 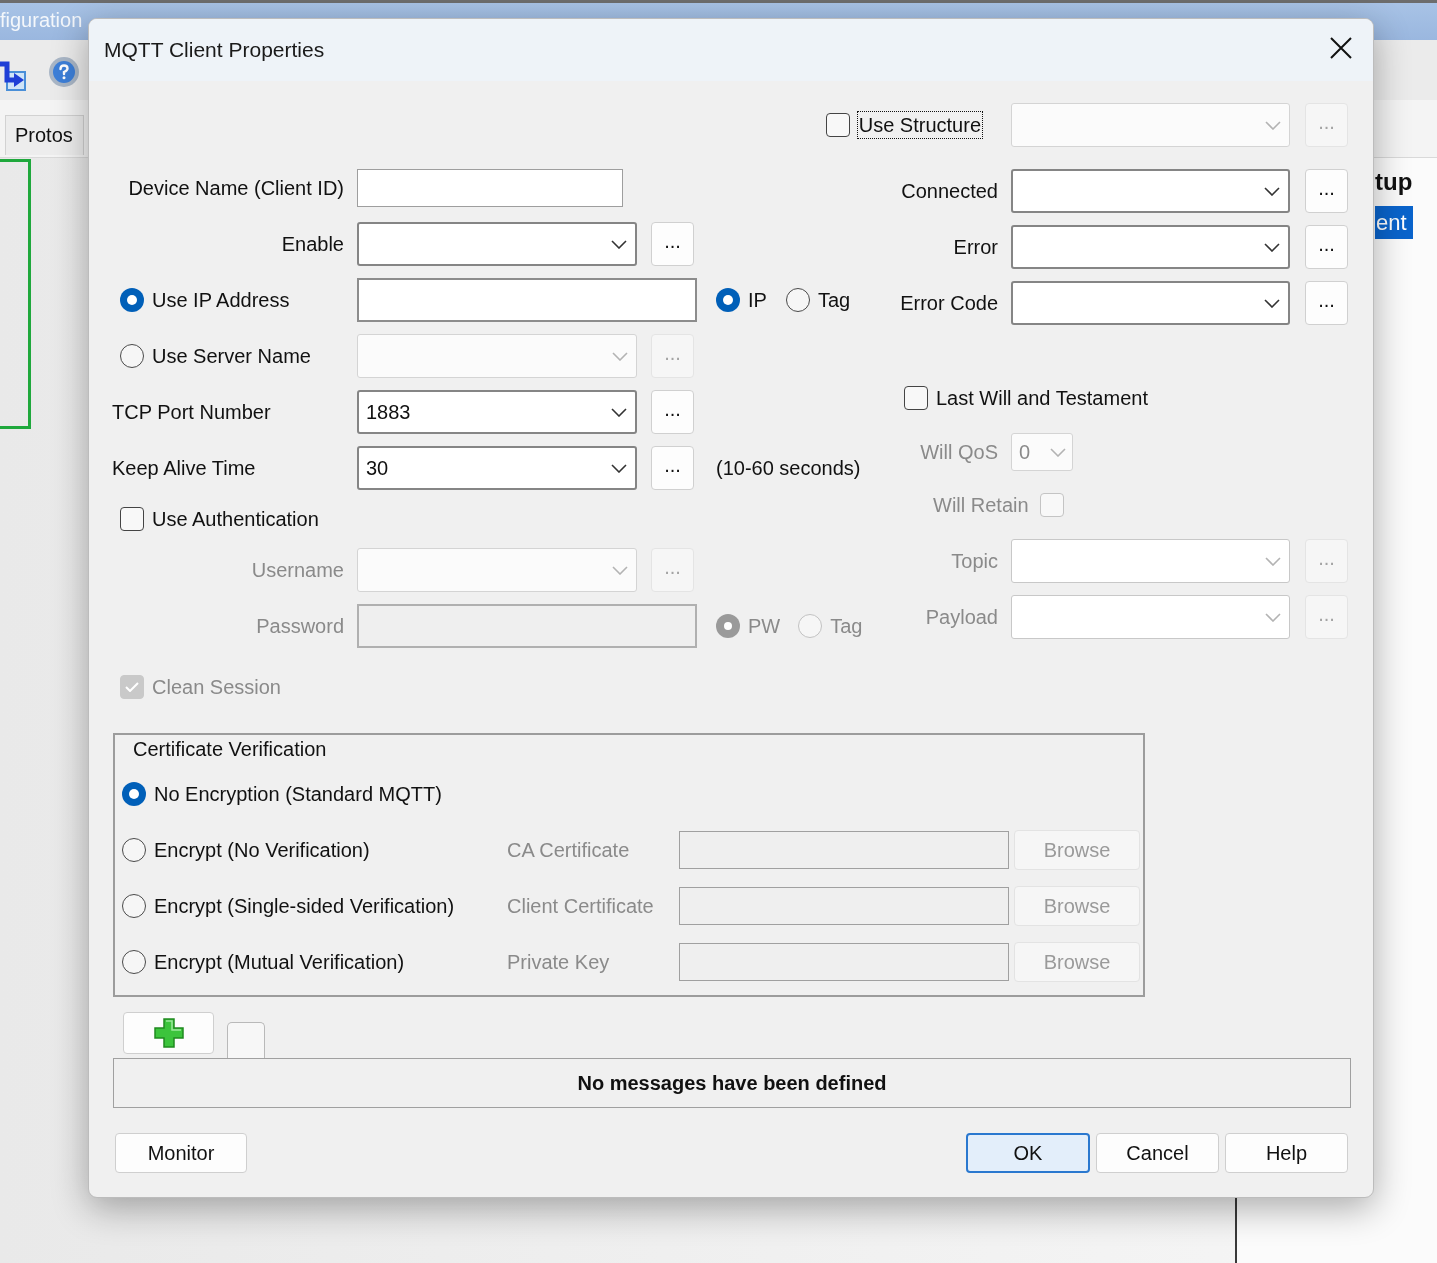 I want to click on checkbox-label: Clean Session, so click(x=216, y=687).